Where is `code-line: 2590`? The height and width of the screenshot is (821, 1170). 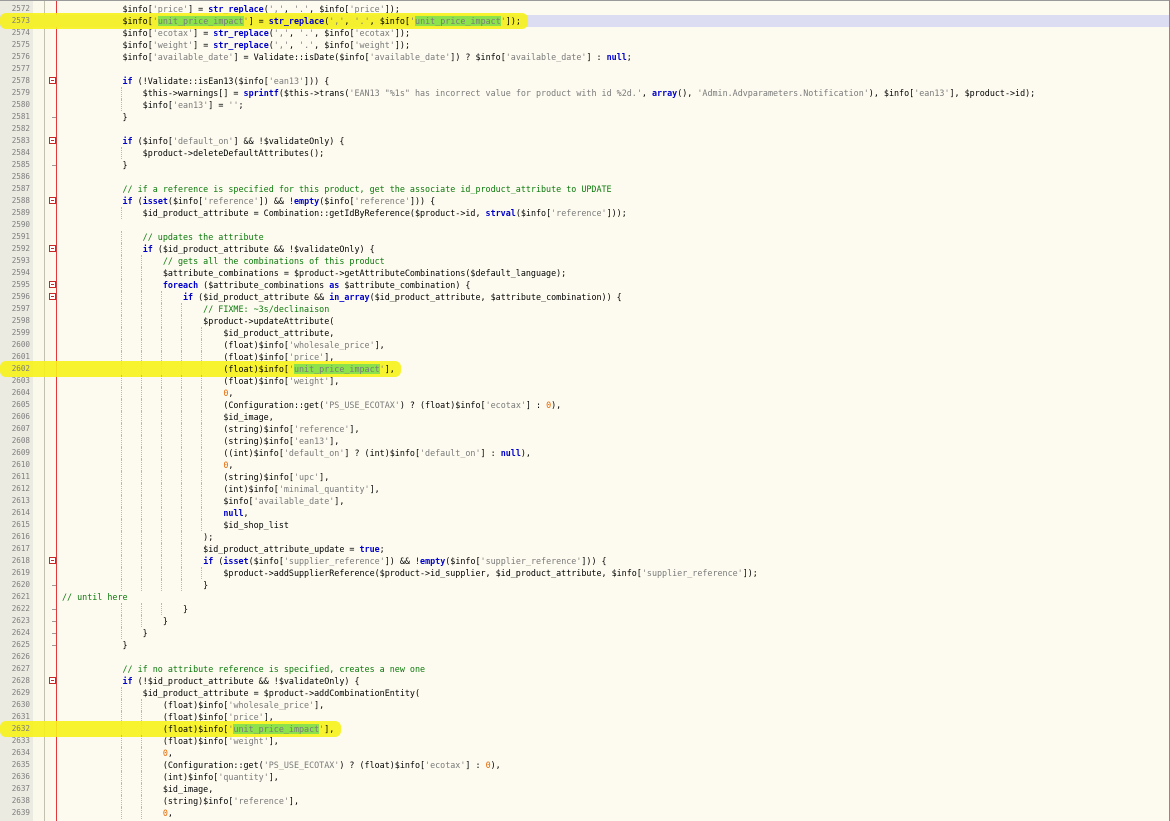
code-line: 2590 is located at coordinates (585, 225).